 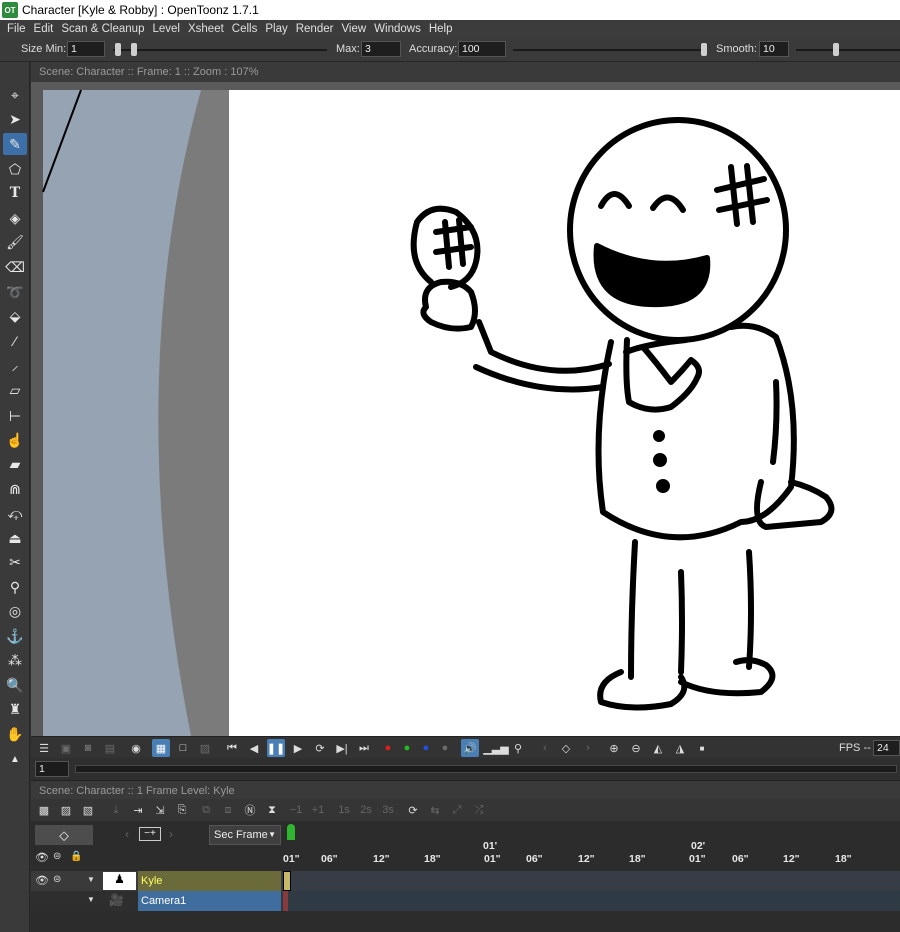 What do you see at coordinates (205, 748) in the screenshot?
I see `black-bg-icon: ▧` at bounding box center [205, 748].